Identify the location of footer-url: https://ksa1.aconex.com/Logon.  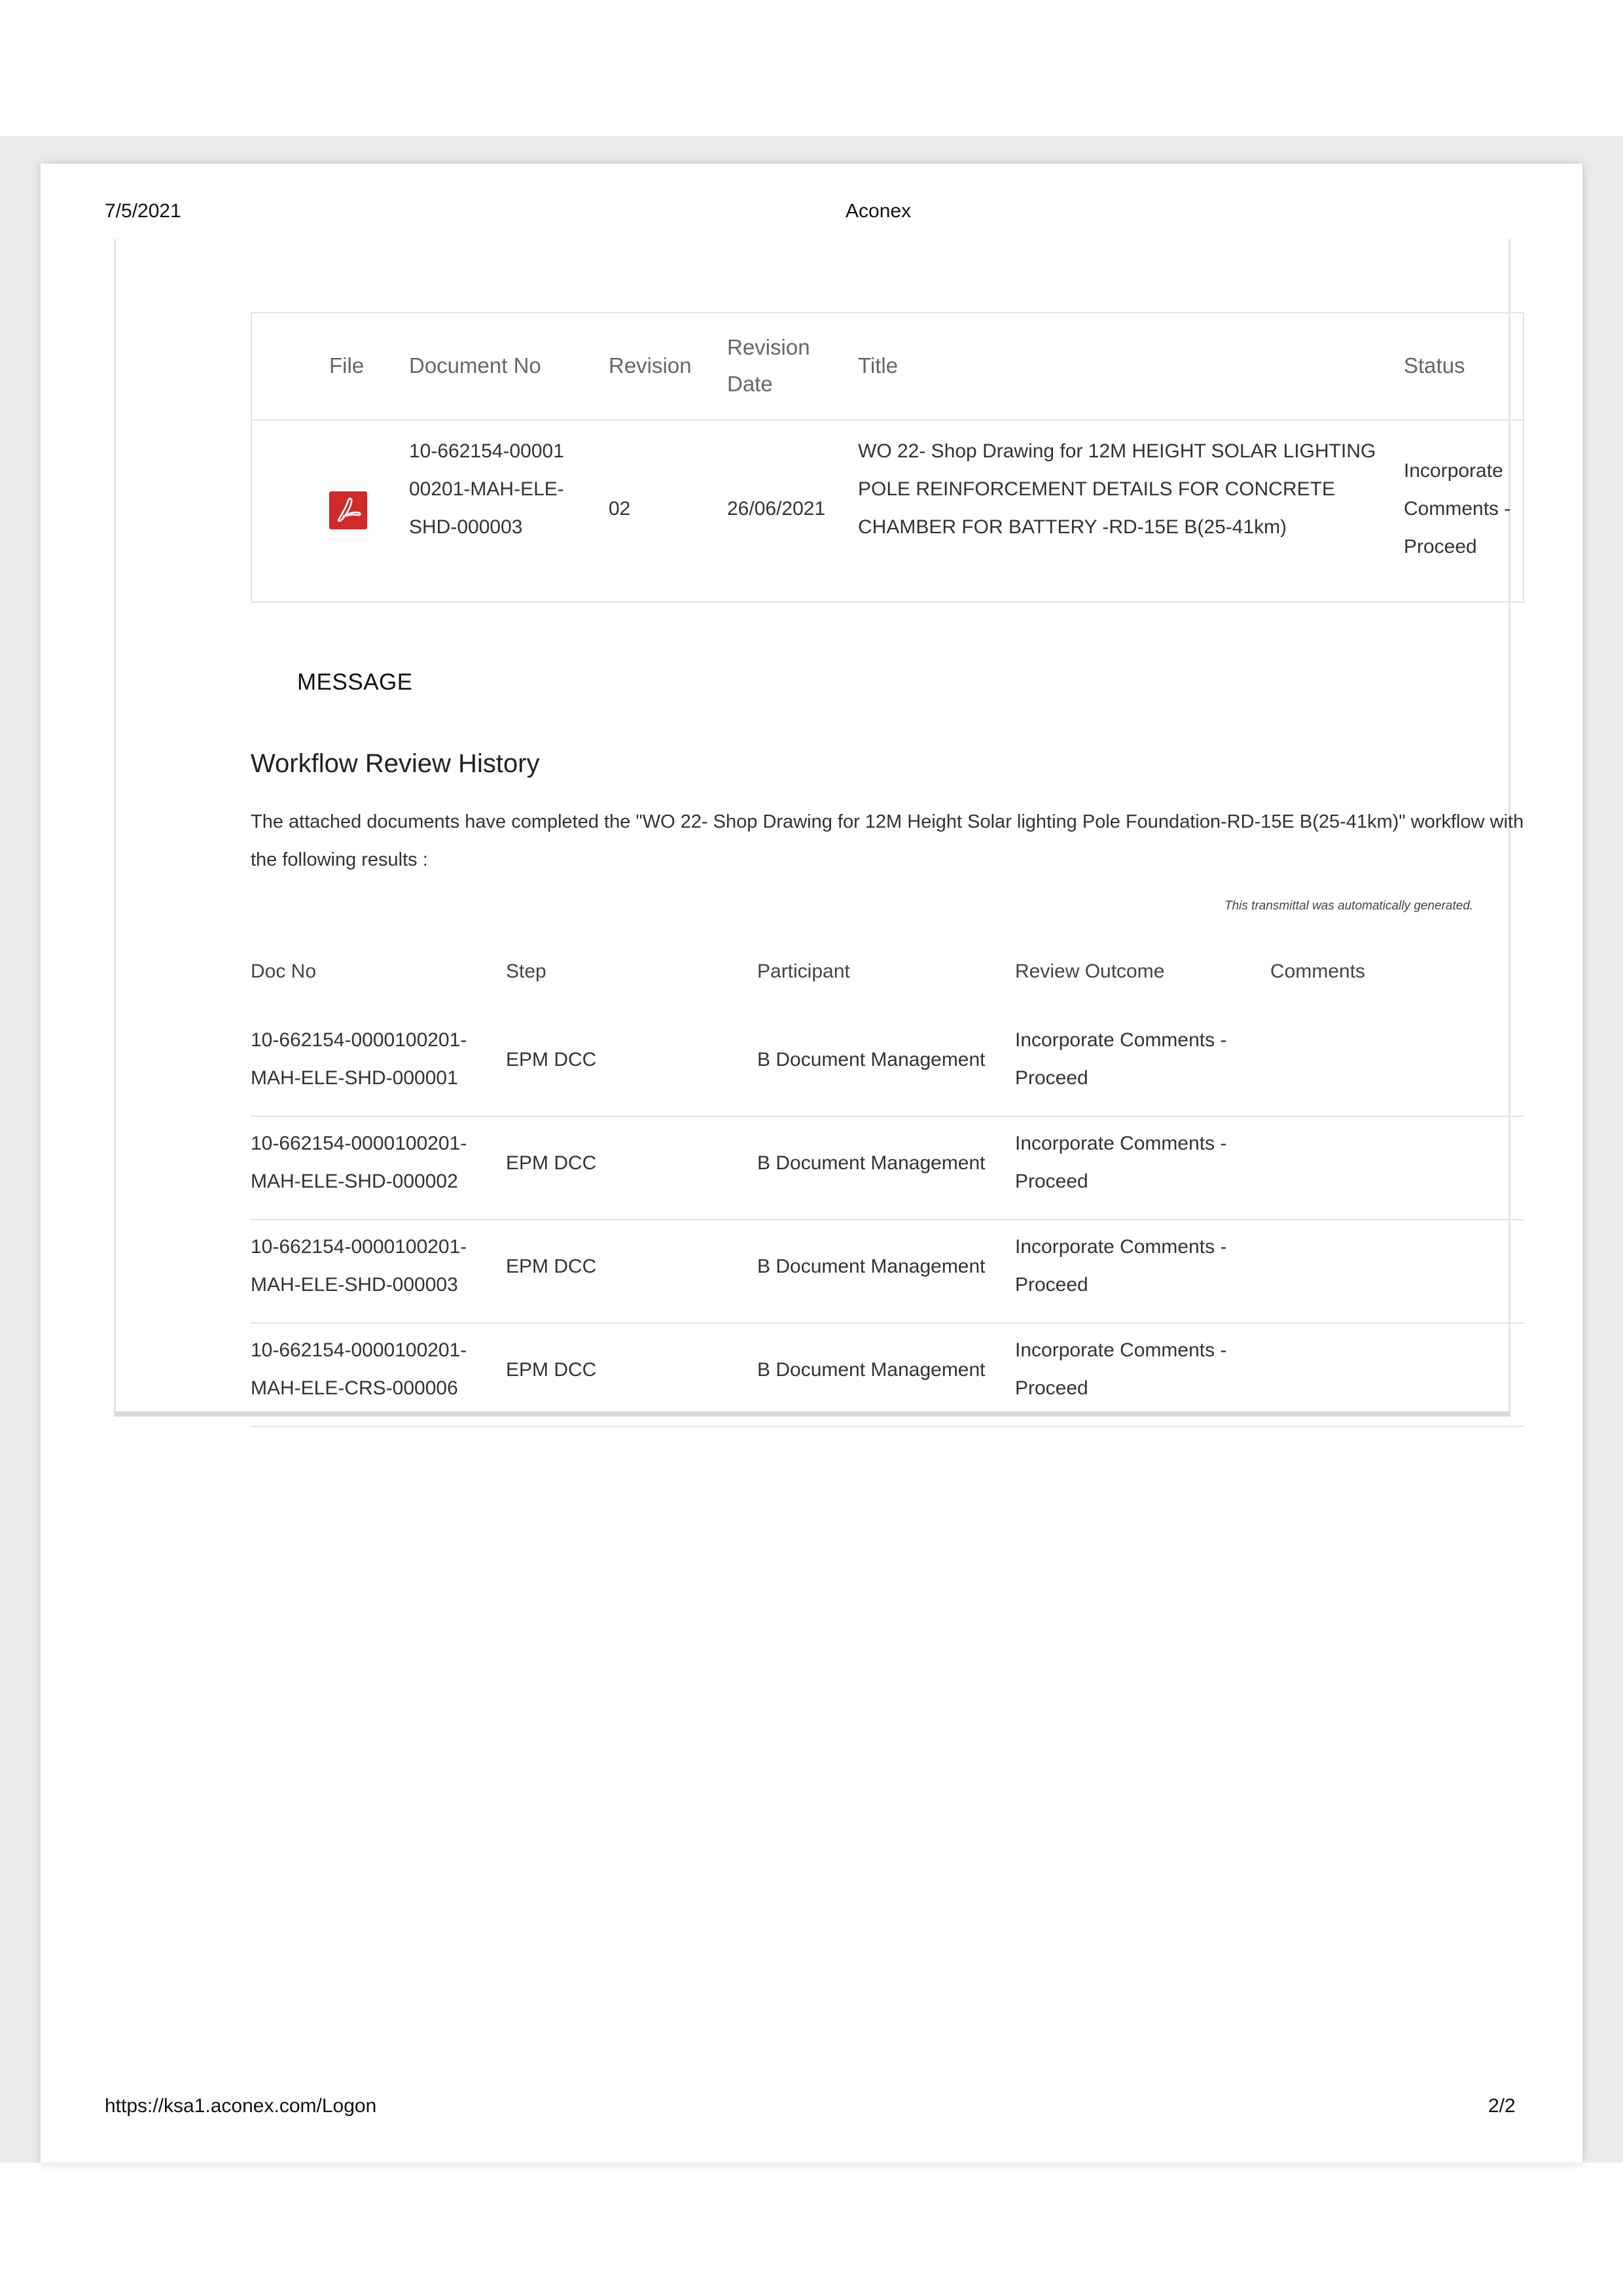
(241, 2106).